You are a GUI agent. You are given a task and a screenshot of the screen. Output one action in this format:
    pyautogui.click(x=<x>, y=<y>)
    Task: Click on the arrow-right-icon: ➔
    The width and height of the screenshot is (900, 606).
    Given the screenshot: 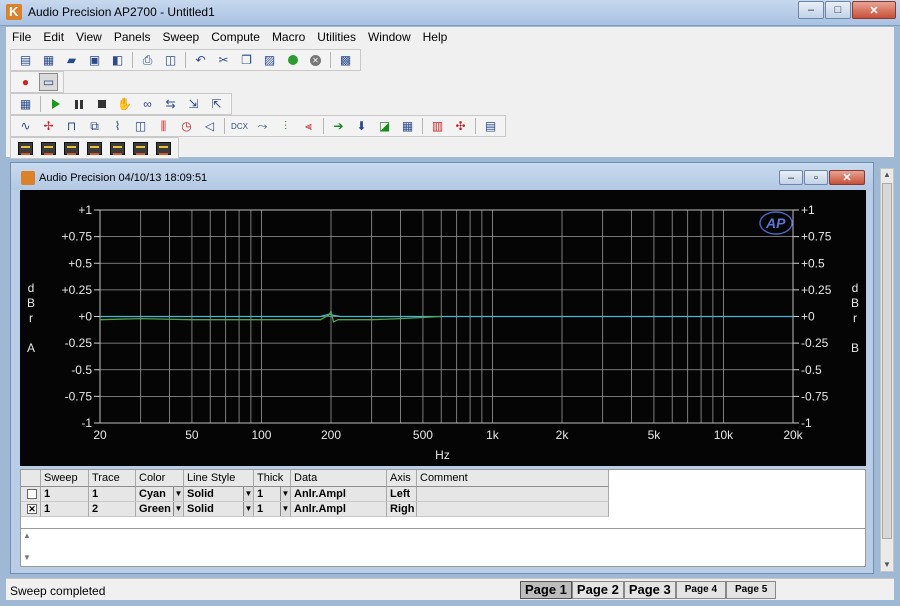 What is the action you would take?
    pyautogui.click(x=338, y=126)
    